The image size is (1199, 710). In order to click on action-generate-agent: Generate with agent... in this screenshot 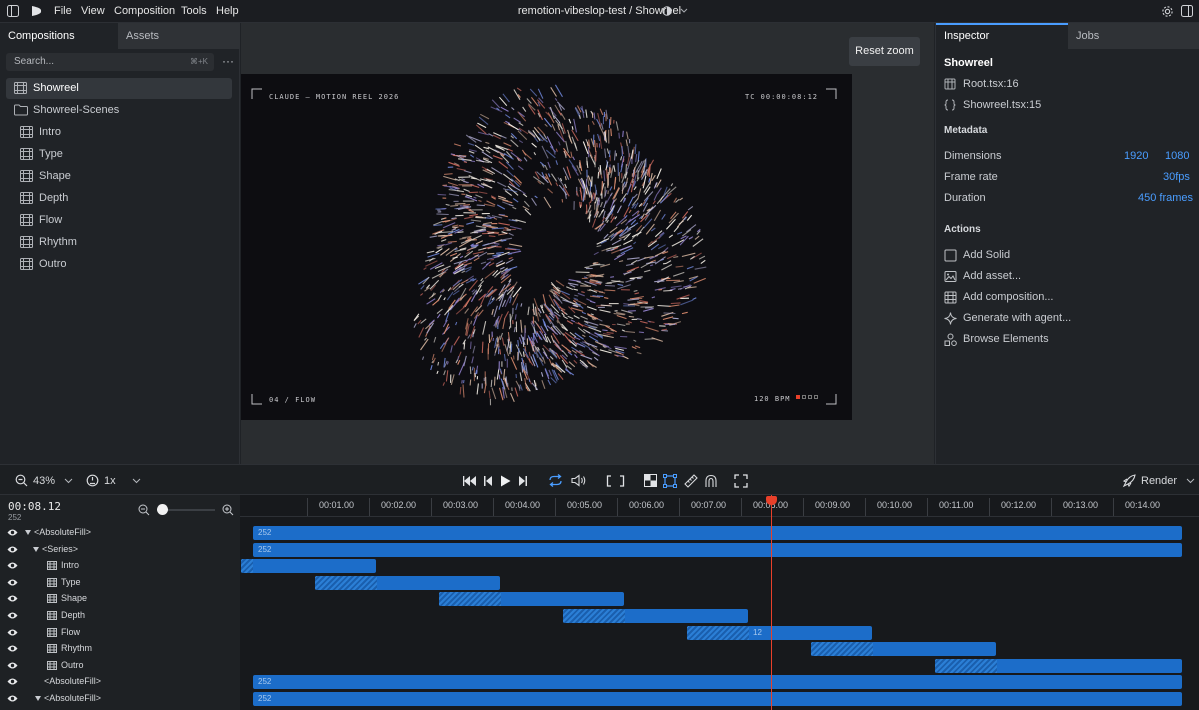, I will do `click(1064, 319)`.